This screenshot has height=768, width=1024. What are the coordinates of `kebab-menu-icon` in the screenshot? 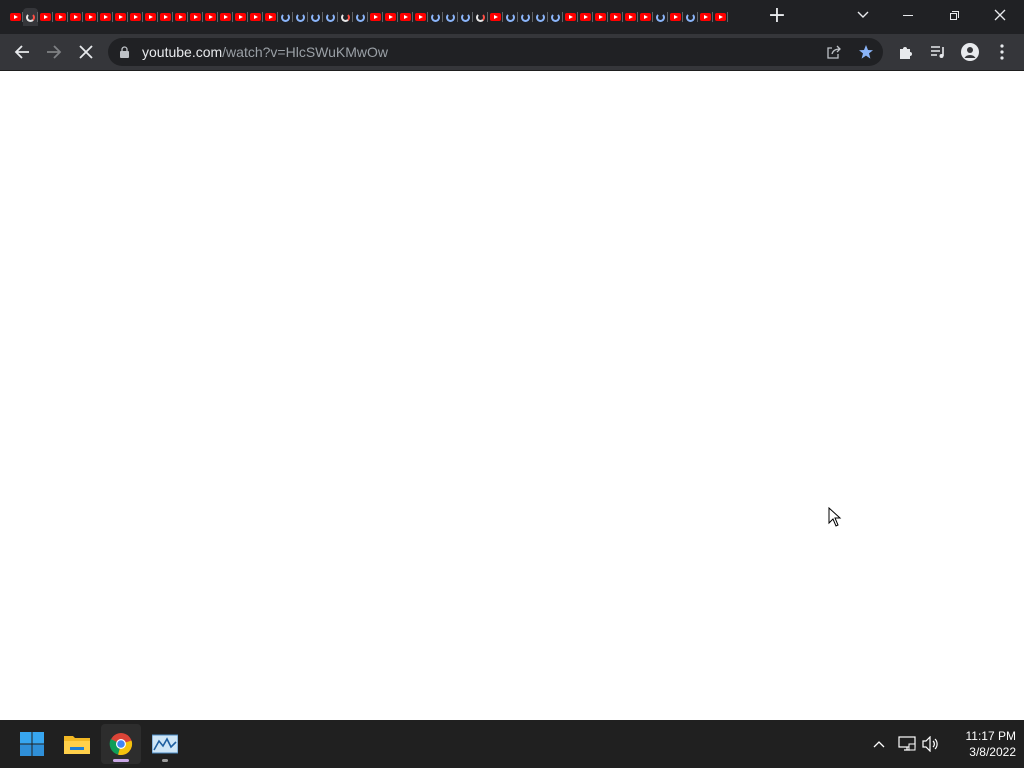 It's located at (1002, 52).